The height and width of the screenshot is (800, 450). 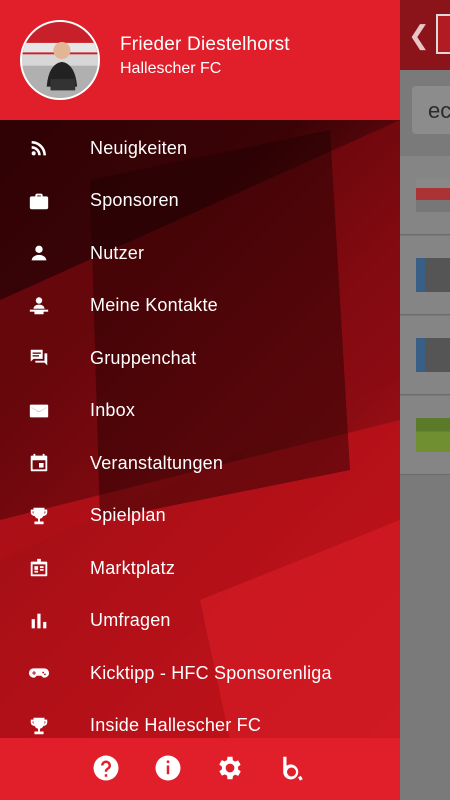 What do you see at coordinates (157, 462) in the screenshot?
I see `menu-item-label: Veranstaltungen` at bounding box center [157, 462].